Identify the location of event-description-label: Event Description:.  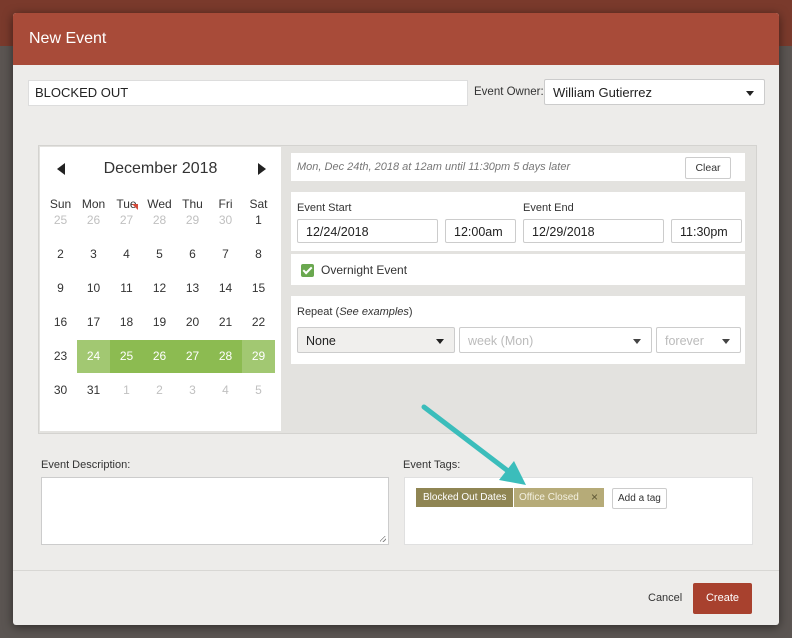
(86, 465).